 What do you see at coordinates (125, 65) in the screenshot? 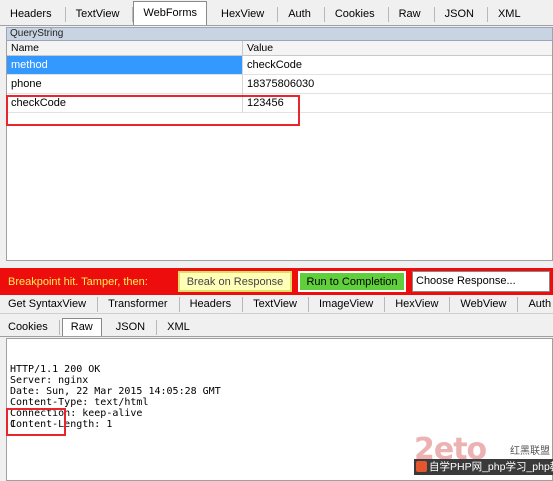
I see `param-name-cell: method` at bounding box center [125, 65].